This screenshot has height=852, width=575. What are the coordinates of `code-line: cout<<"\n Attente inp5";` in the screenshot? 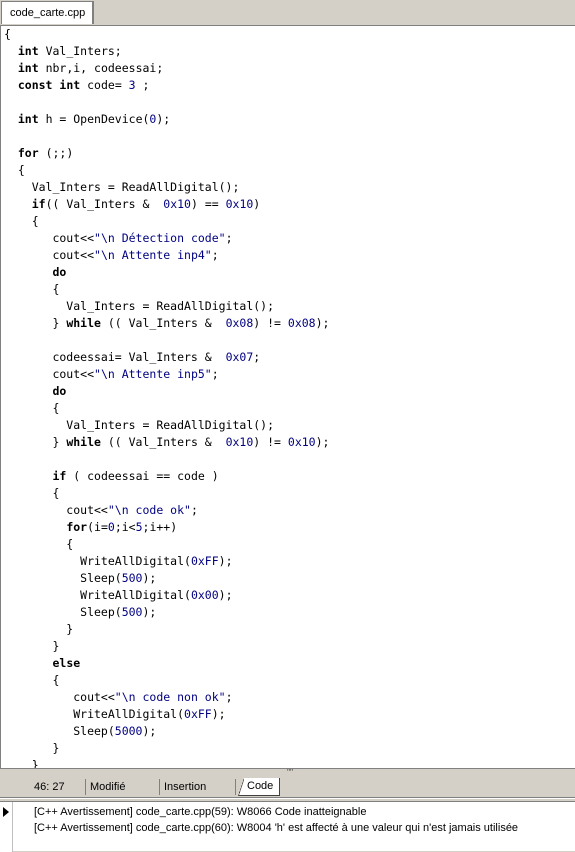 It's located at (166, 374).